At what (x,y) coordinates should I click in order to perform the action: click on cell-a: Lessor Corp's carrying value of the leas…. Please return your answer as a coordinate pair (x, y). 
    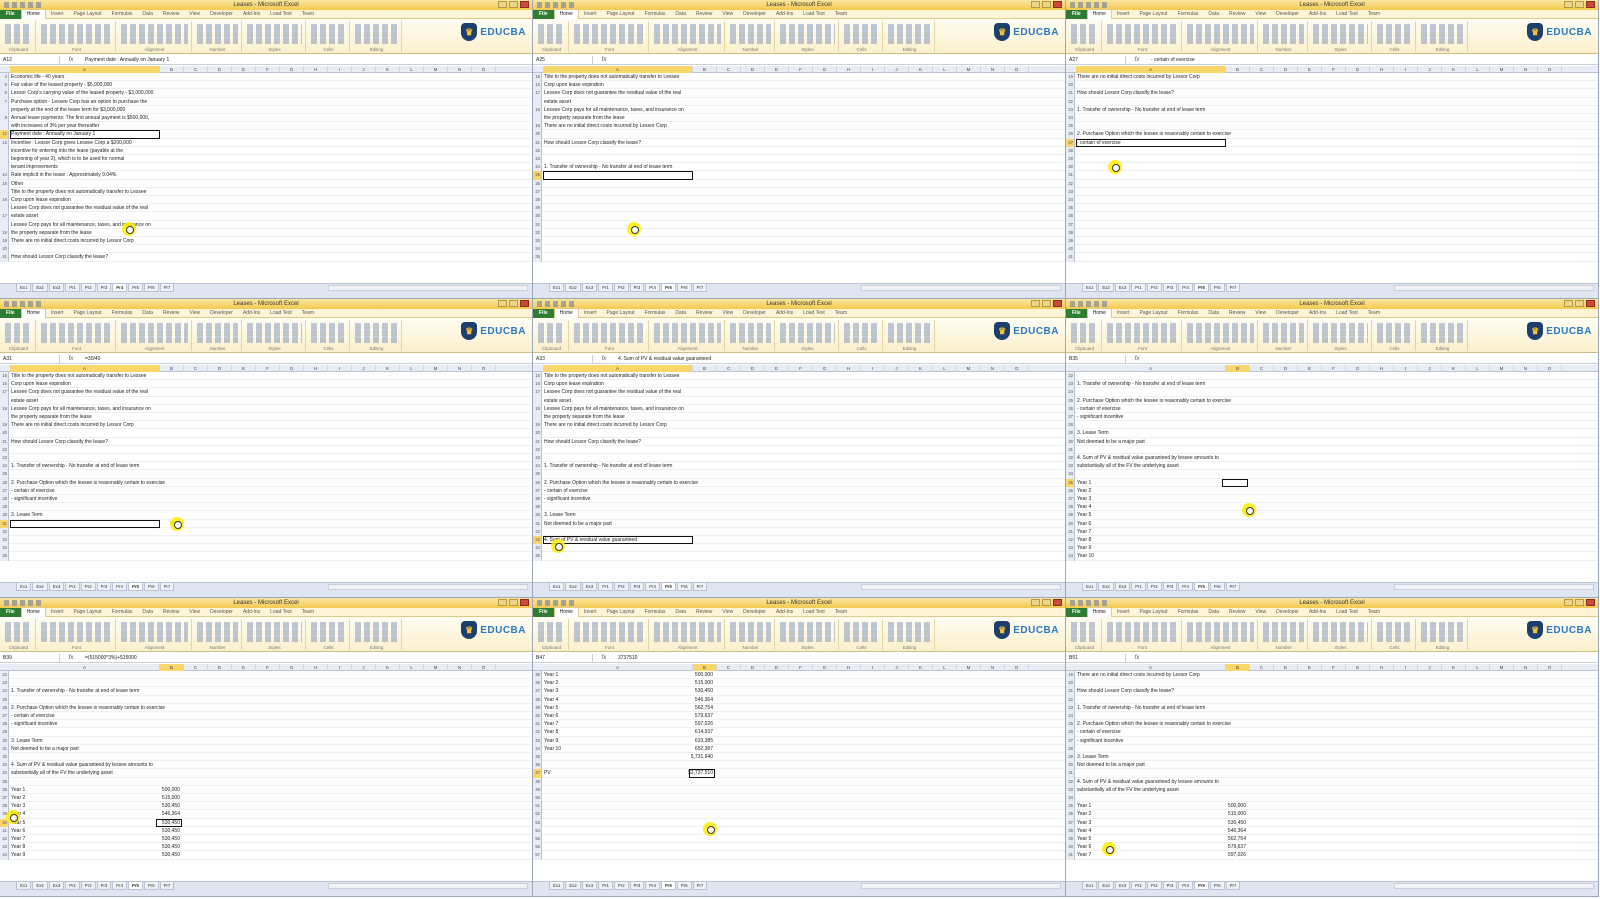
    Looking at the image, I should click on (161, 93).